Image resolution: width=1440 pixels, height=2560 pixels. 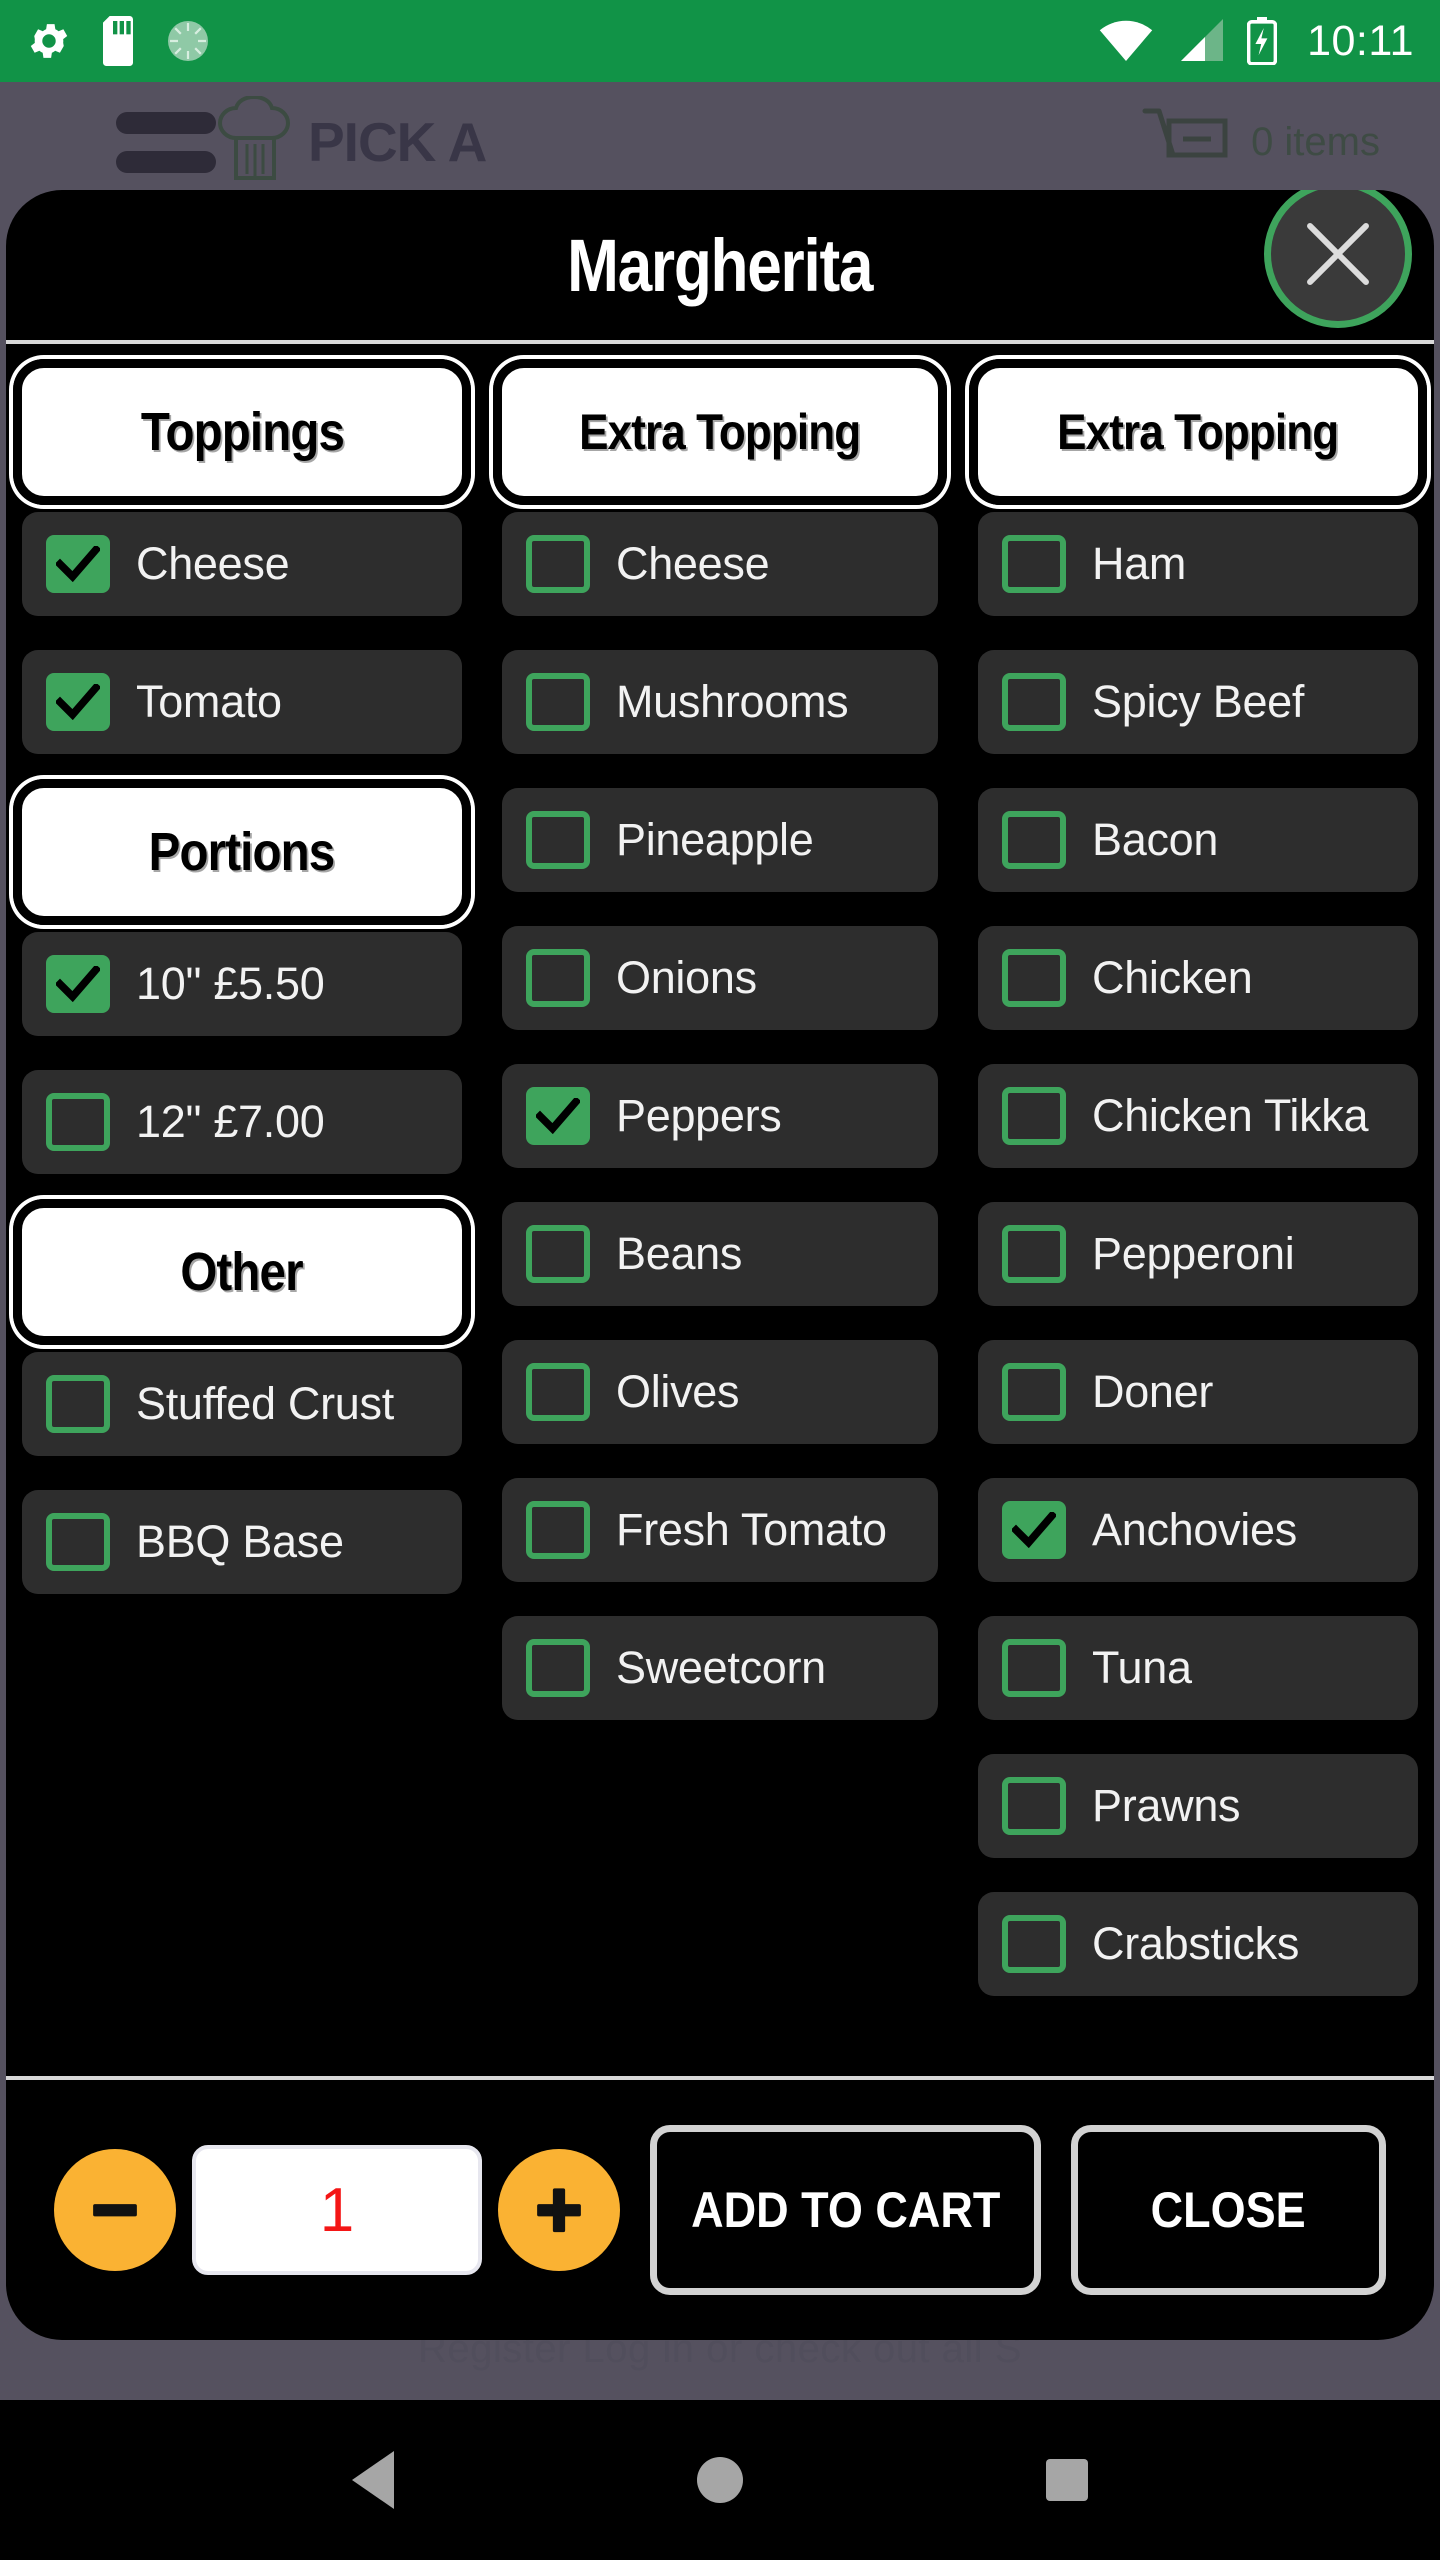 I want to click on option-row-cheese-extra: Cheese, so click(x=720, y=564).